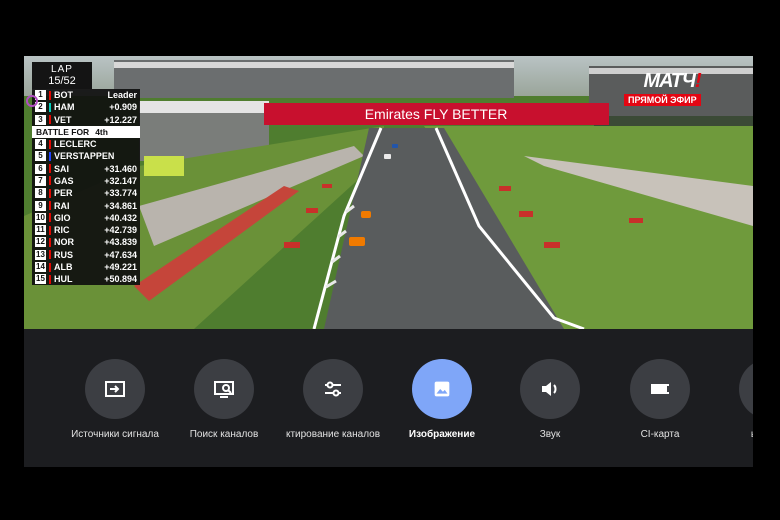  I want to click on leaderboard-row: 4 LECLERC, so click(86, 144).